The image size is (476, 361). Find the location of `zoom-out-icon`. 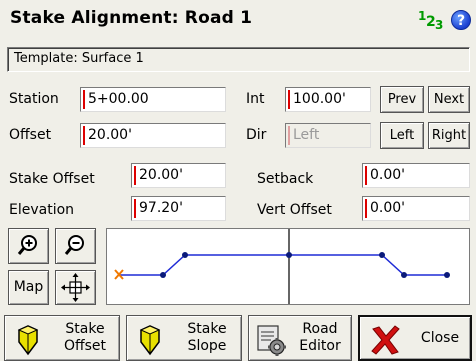

zoom-out-icon is located at coordinates (74, 245).